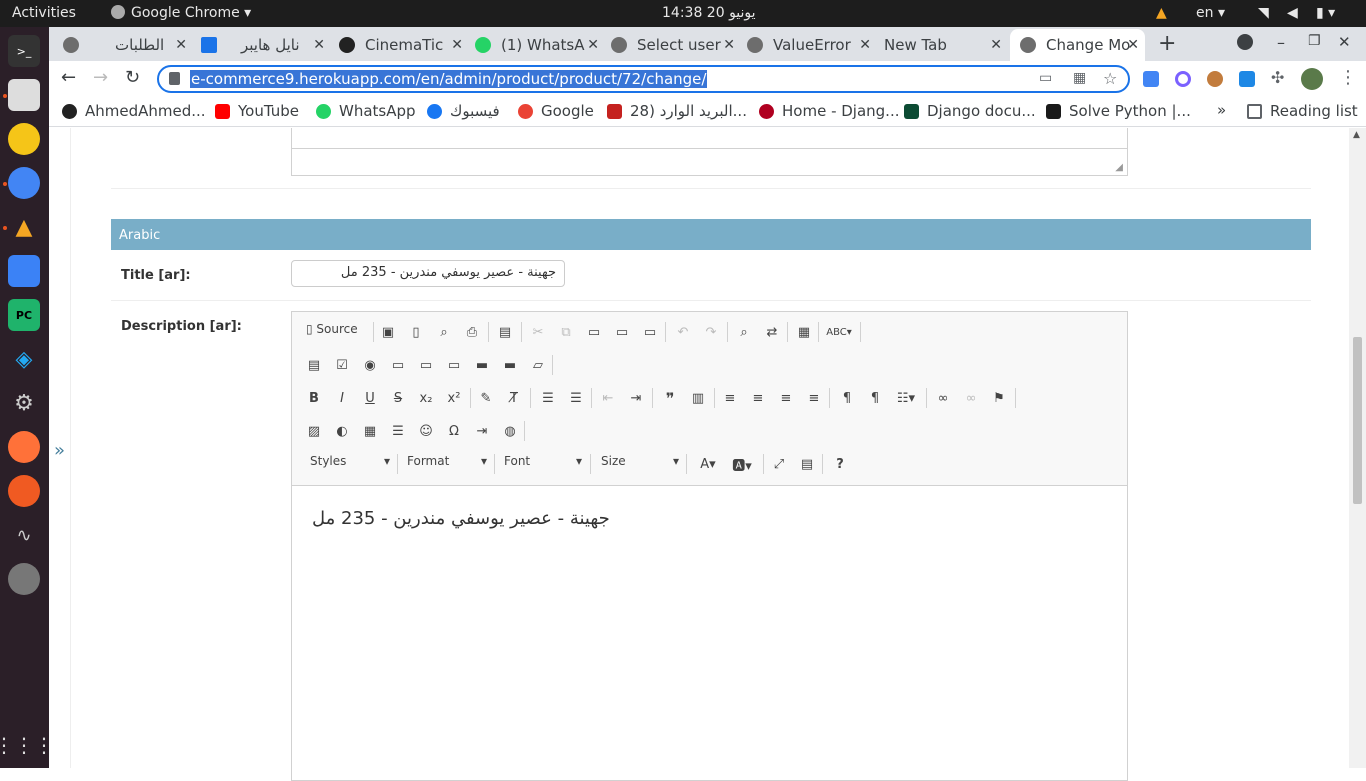  Describe the element at coordinates (1312, 79) in the screenshot. I see `profile-avatar` at that location.